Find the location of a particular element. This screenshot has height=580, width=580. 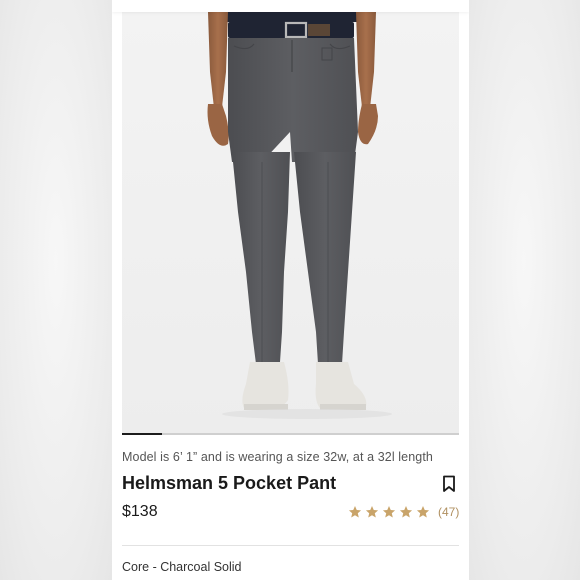

variant-label: Core - Charcoal Solid is located at coordinates (182, 567).